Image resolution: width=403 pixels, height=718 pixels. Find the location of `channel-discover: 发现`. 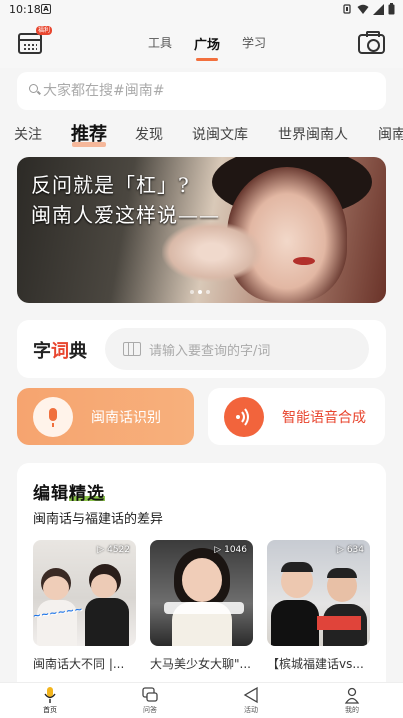

channel-discover: 发现 is located at coordinates (149, 134).